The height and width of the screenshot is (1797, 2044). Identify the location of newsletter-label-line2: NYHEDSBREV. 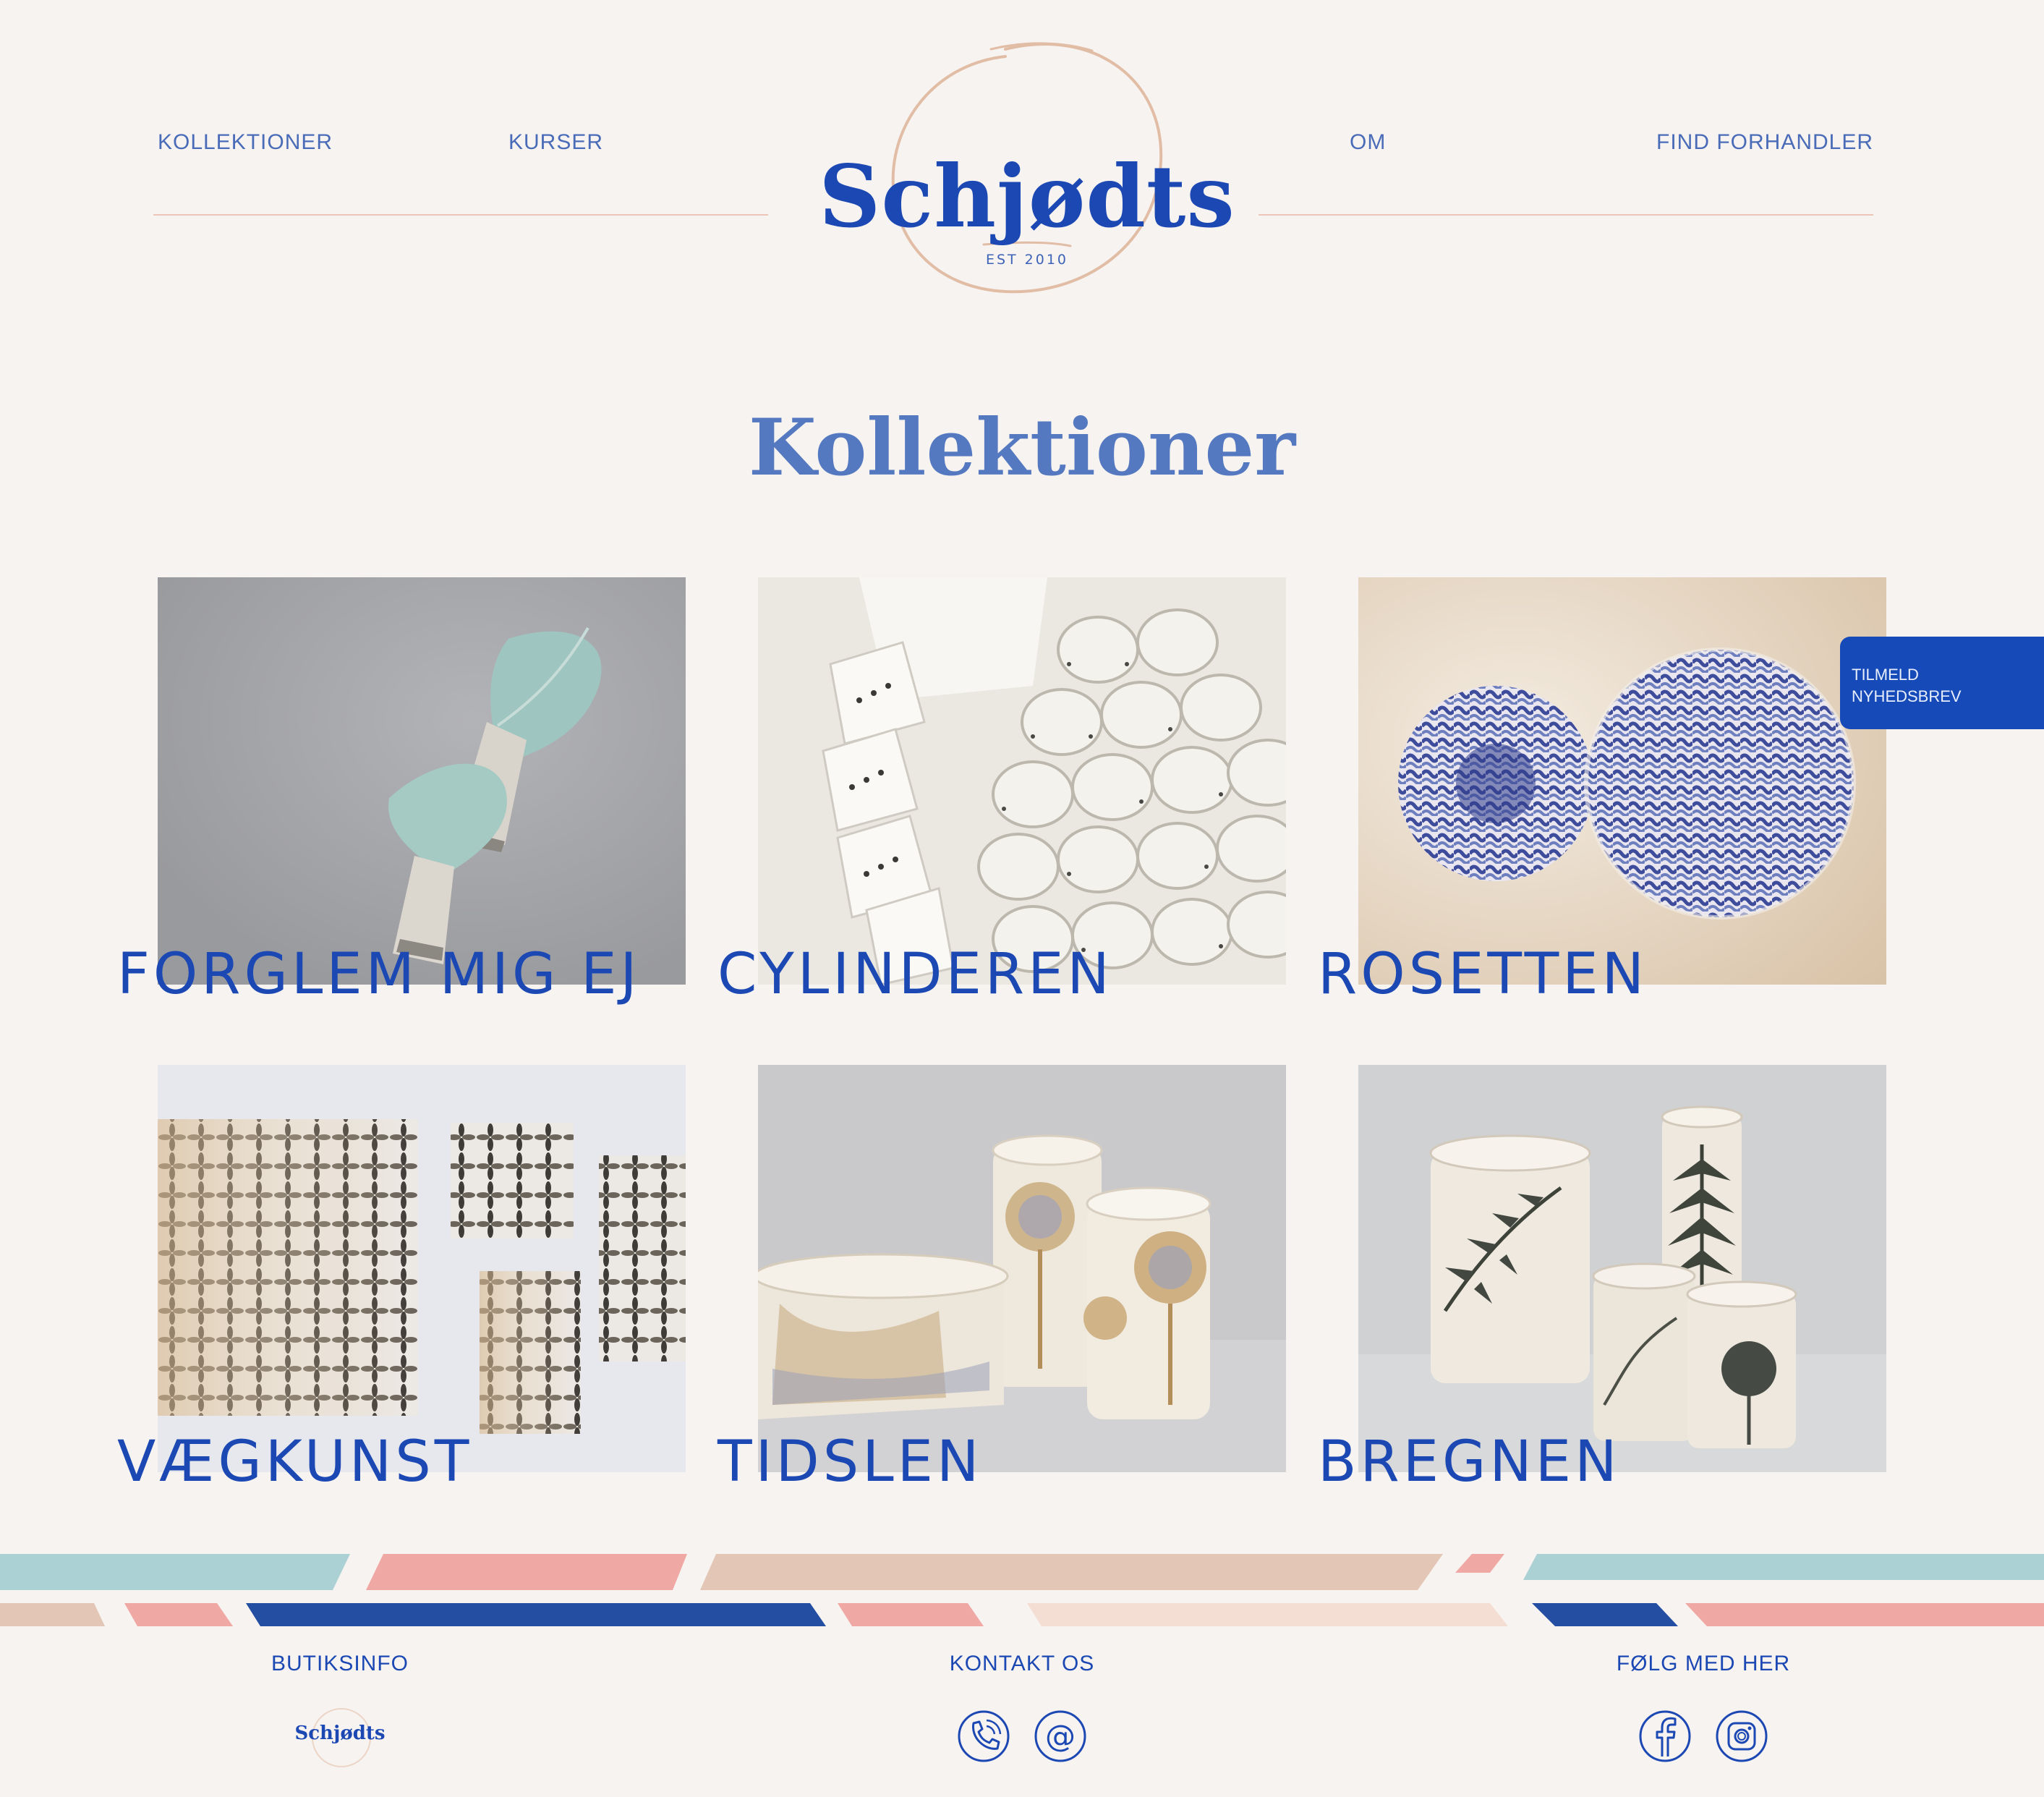
(1907, 696).